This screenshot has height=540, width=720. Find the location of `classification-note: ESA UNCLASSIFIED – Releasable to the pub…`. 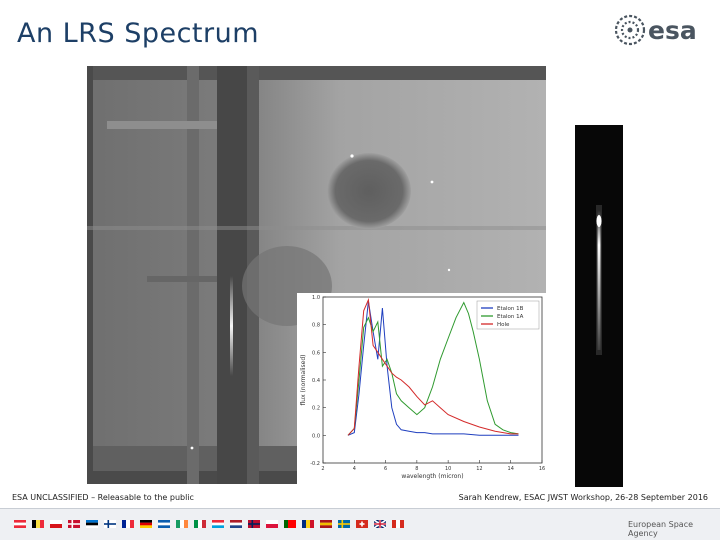

classification-note: ESA UNCLASSIFIED – Releasable to the pub… is located at coordinates (103, 497).